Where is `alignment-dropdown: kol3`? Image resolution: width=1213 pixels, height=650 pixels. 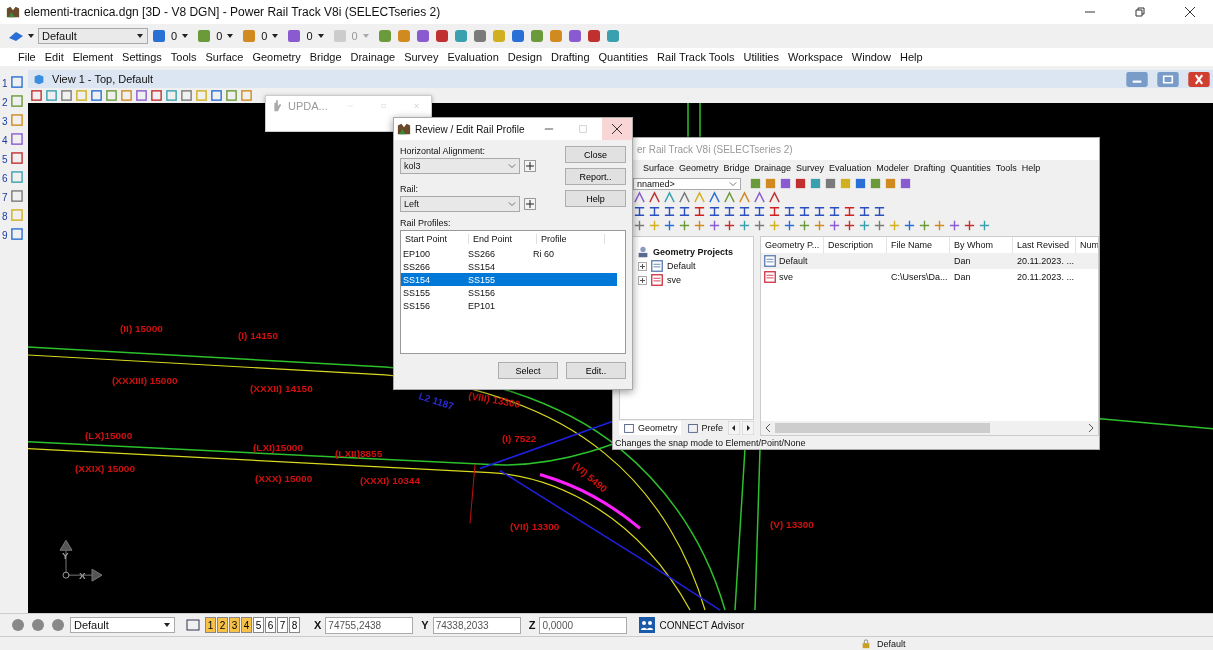 alignment-dropdown: kol3 is located at coordinates (460, 166).